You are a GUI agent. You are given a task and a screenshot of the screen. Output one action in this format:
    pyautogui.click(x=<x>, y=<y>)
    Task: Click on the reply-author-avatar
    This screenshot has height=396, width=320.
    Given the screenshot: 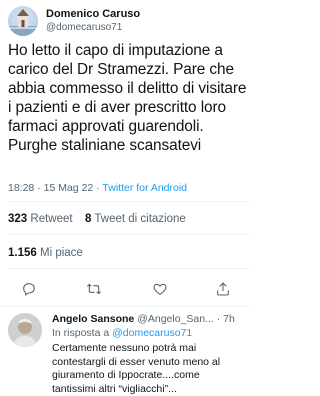 What is the action you would take?
    pyautogui.click(x=25, y=330)
    